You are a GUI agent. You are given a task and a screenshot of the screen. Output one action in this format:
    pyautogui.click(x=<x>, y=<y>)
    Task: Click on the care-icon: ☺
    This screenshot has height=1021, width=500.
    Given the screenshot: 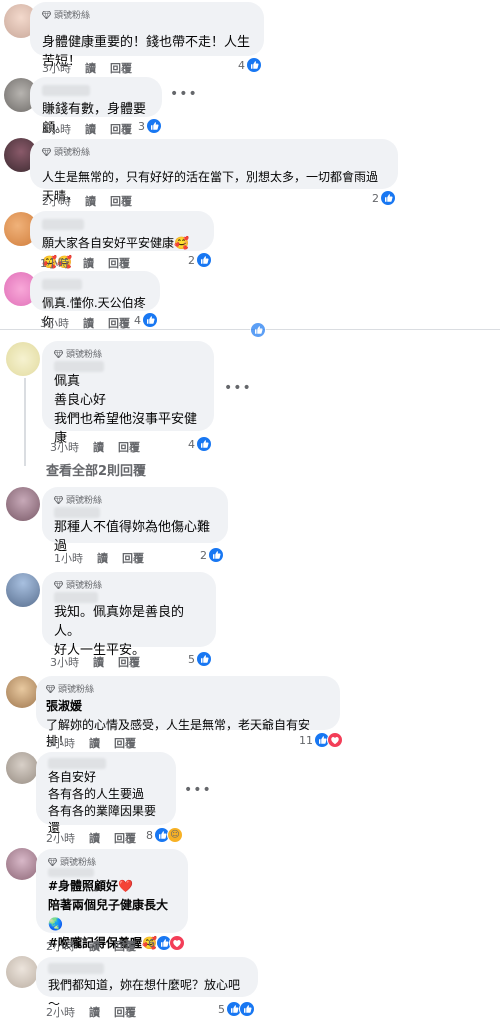 What is the action you would take?
    pyautogui.click(x=175, y=835)
    